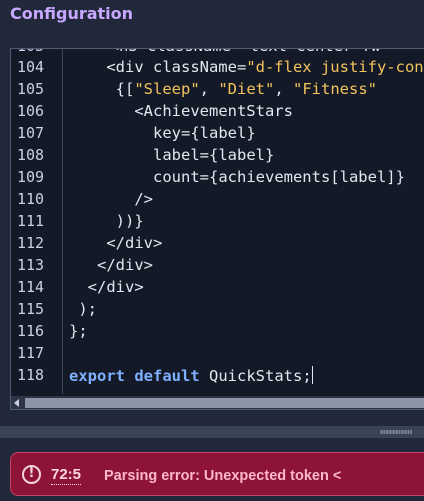  Describe the element at coordinates (125, 89) in the screenshot. I see `code-token: {[` at that location.